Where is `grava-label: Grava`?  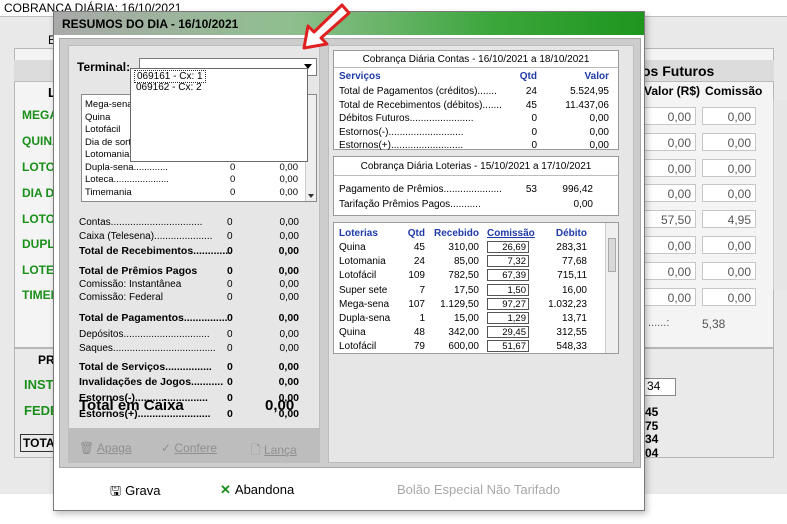 grava-label: Grava is located at coordinates (143, 490).